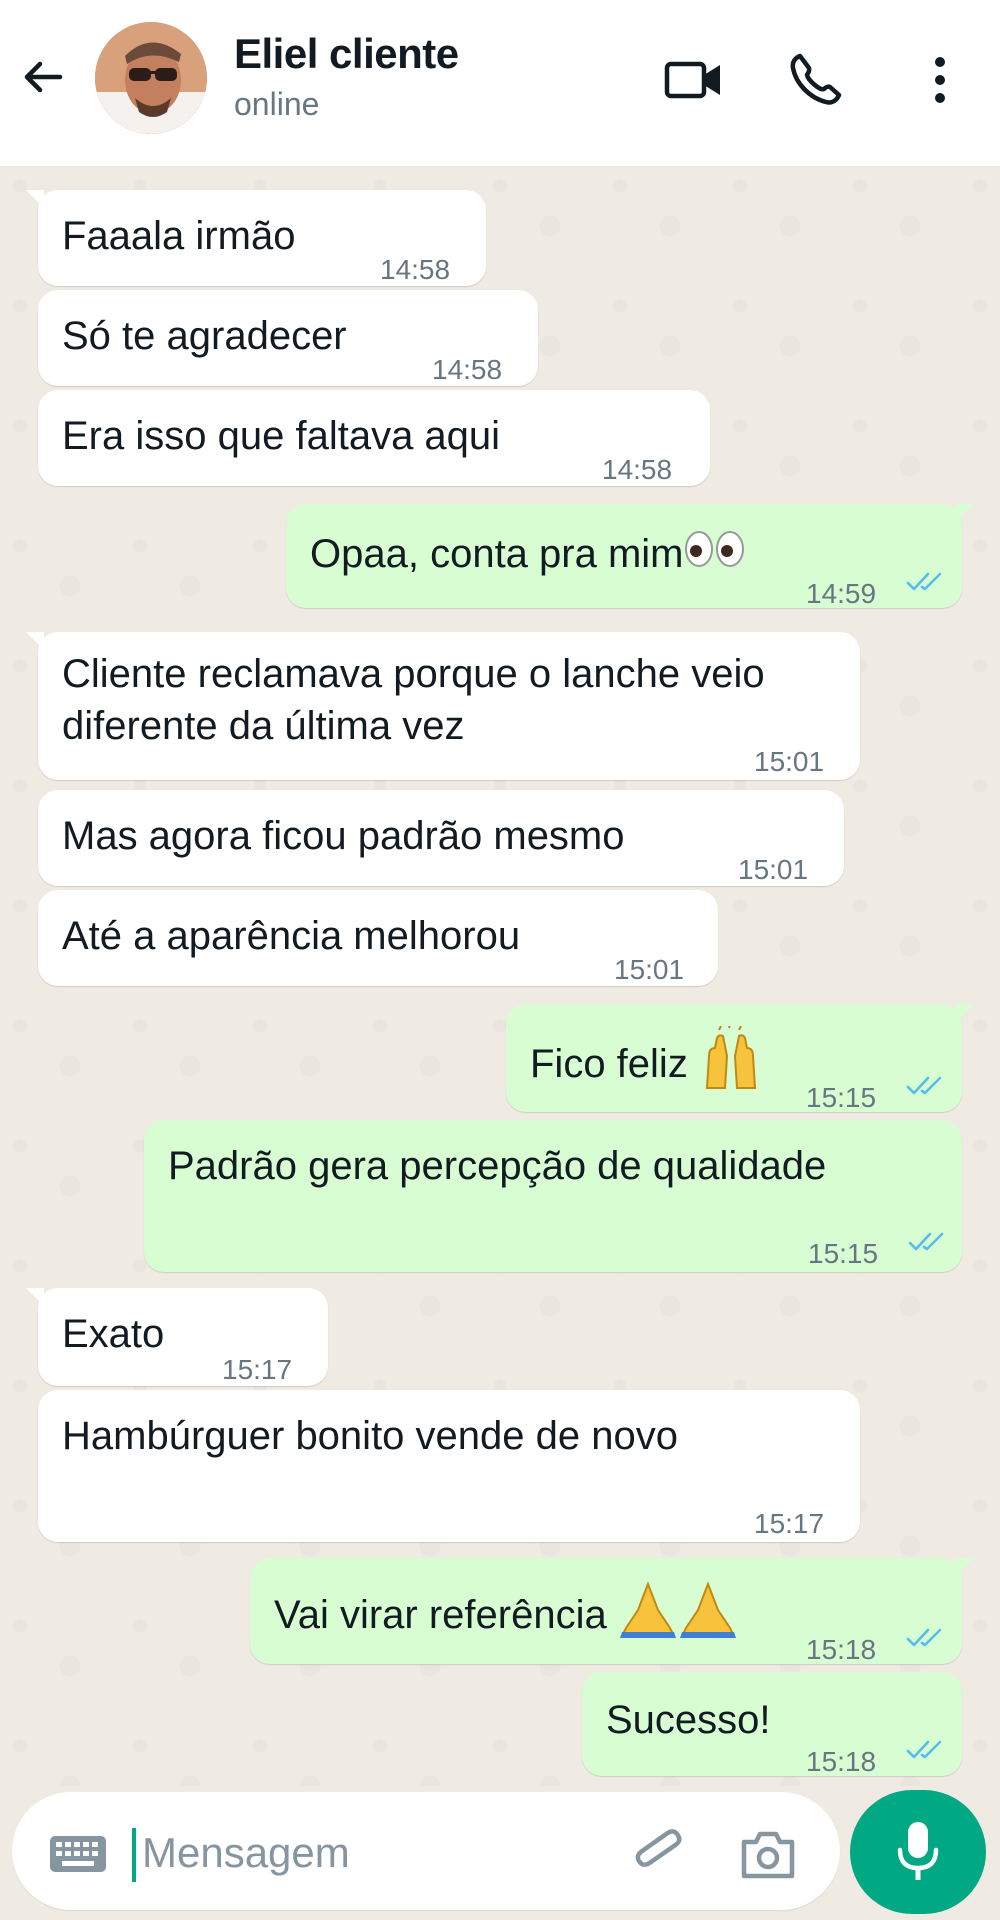  I want to click on message-outgoing: Vai virar referência 15:18, so click(612, 1611).